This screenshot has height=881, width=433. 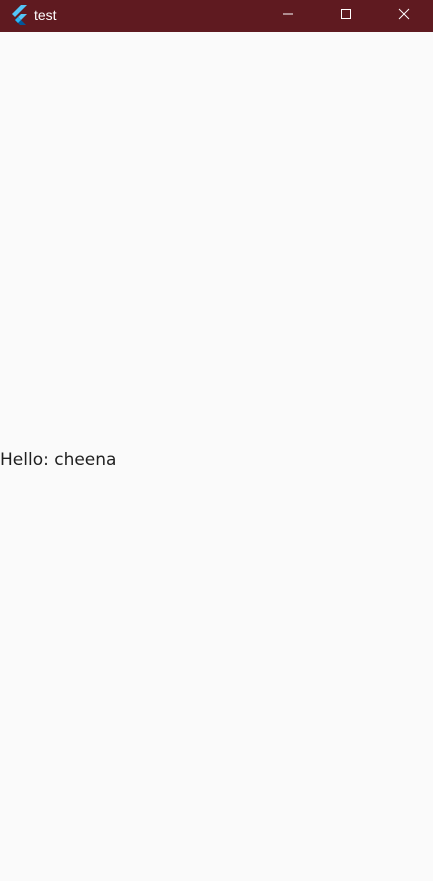 I want to click on maximize-button, so click(x=346, y=16).